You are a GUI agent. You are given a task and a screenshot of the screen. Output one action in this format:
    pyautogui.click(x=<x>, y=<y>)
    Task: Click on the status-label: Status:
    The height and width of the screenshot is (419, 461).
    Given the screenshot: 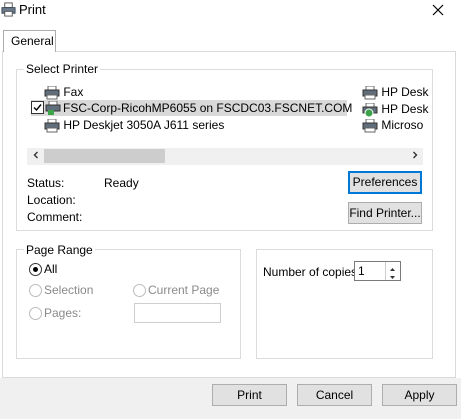 What is the action you would take?
    pyautogui.click(x=46, y=183)
    